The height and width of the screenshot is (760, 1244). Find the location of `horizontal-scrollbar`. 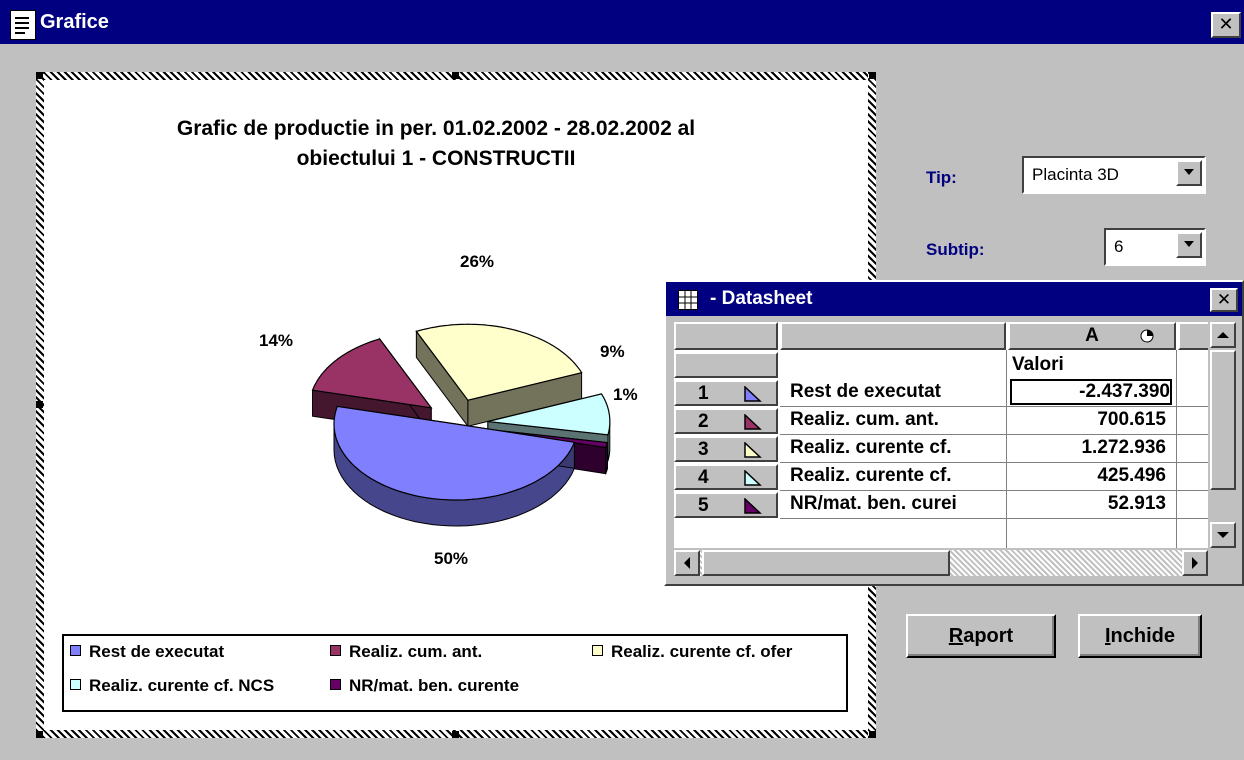

horizontal-scrollbar is located at coordinates (941, 563).